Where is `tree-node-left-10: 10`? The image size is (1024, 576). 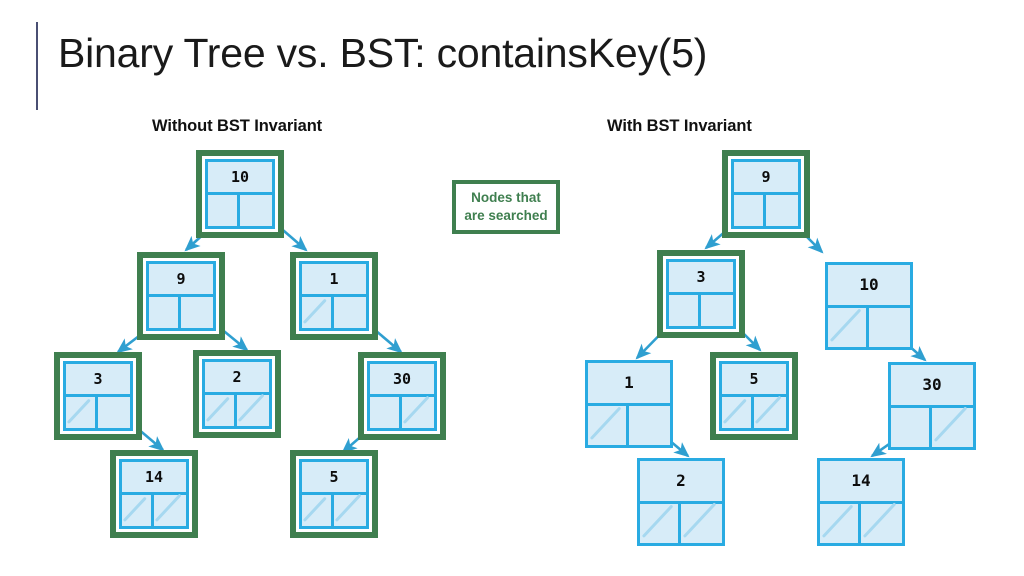 tree-node-left-10: 10 is located at coordinates (240, 194).